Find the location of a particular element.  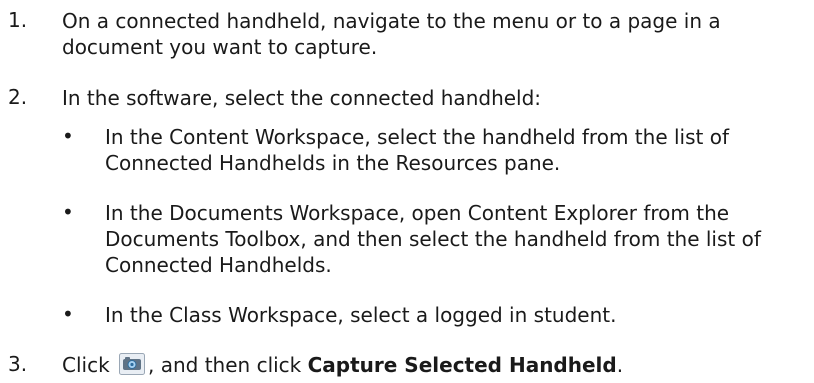

capture-selected-handheld-label: Capture Selected Handheld is located at coordinates (462, 365).